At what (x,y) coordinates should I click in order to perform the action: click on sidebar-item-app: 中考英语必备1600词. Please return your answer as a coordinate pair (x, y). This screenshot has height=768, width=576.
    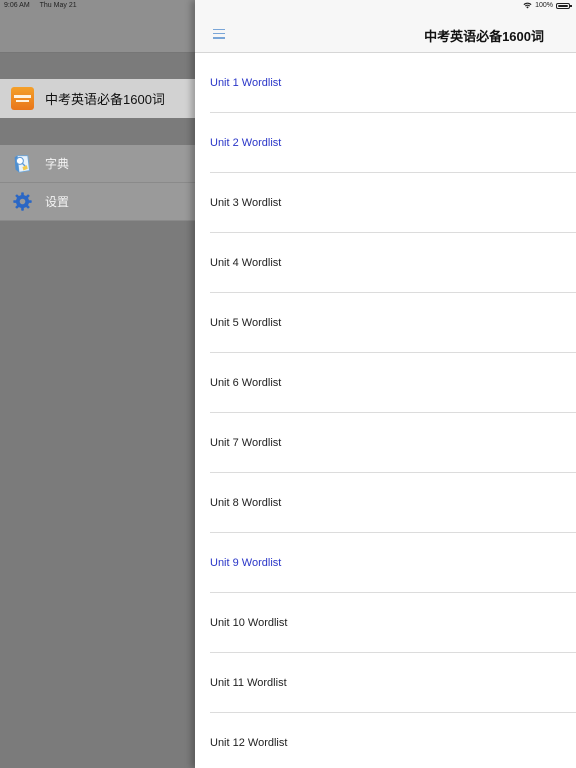
    Looking at the image, I should click on (97, 98).